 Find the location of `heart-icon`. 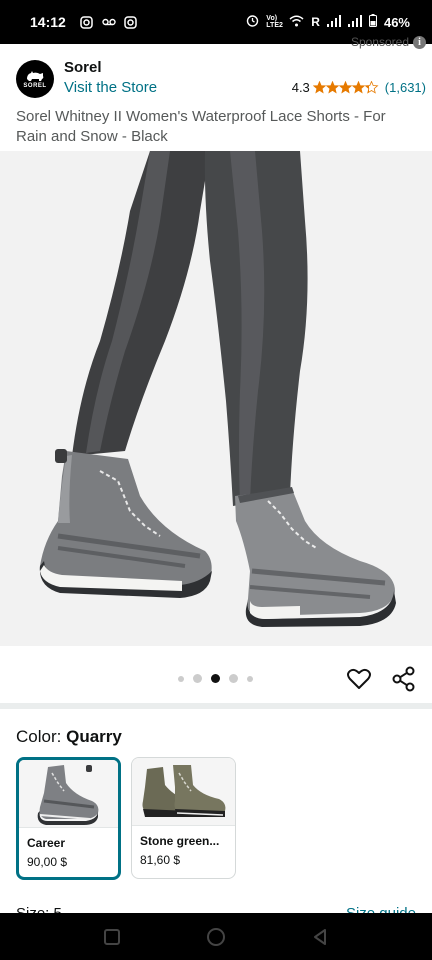

heart-icon is located at coordinates (359, 678).